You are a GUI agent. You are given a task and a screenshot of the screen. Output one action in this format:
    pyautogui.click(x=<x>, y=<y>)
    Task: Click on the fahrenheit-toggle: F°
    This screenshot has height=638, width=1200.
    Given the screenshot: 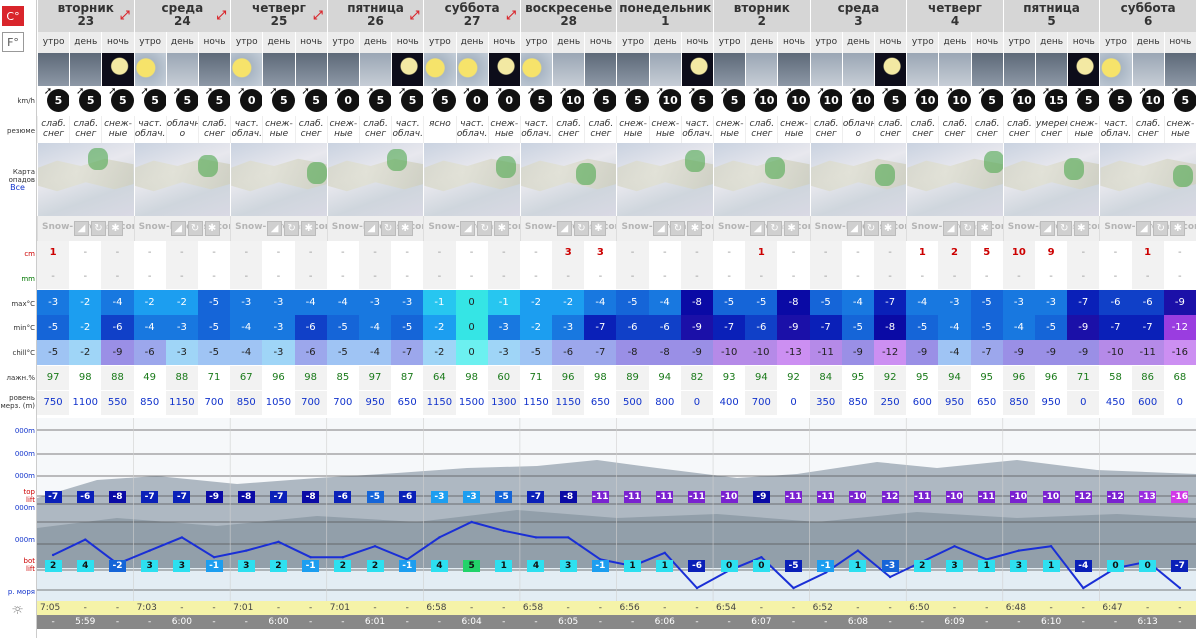 What is the action you would take?
    pyautogui.click(x=13, y=42)
    